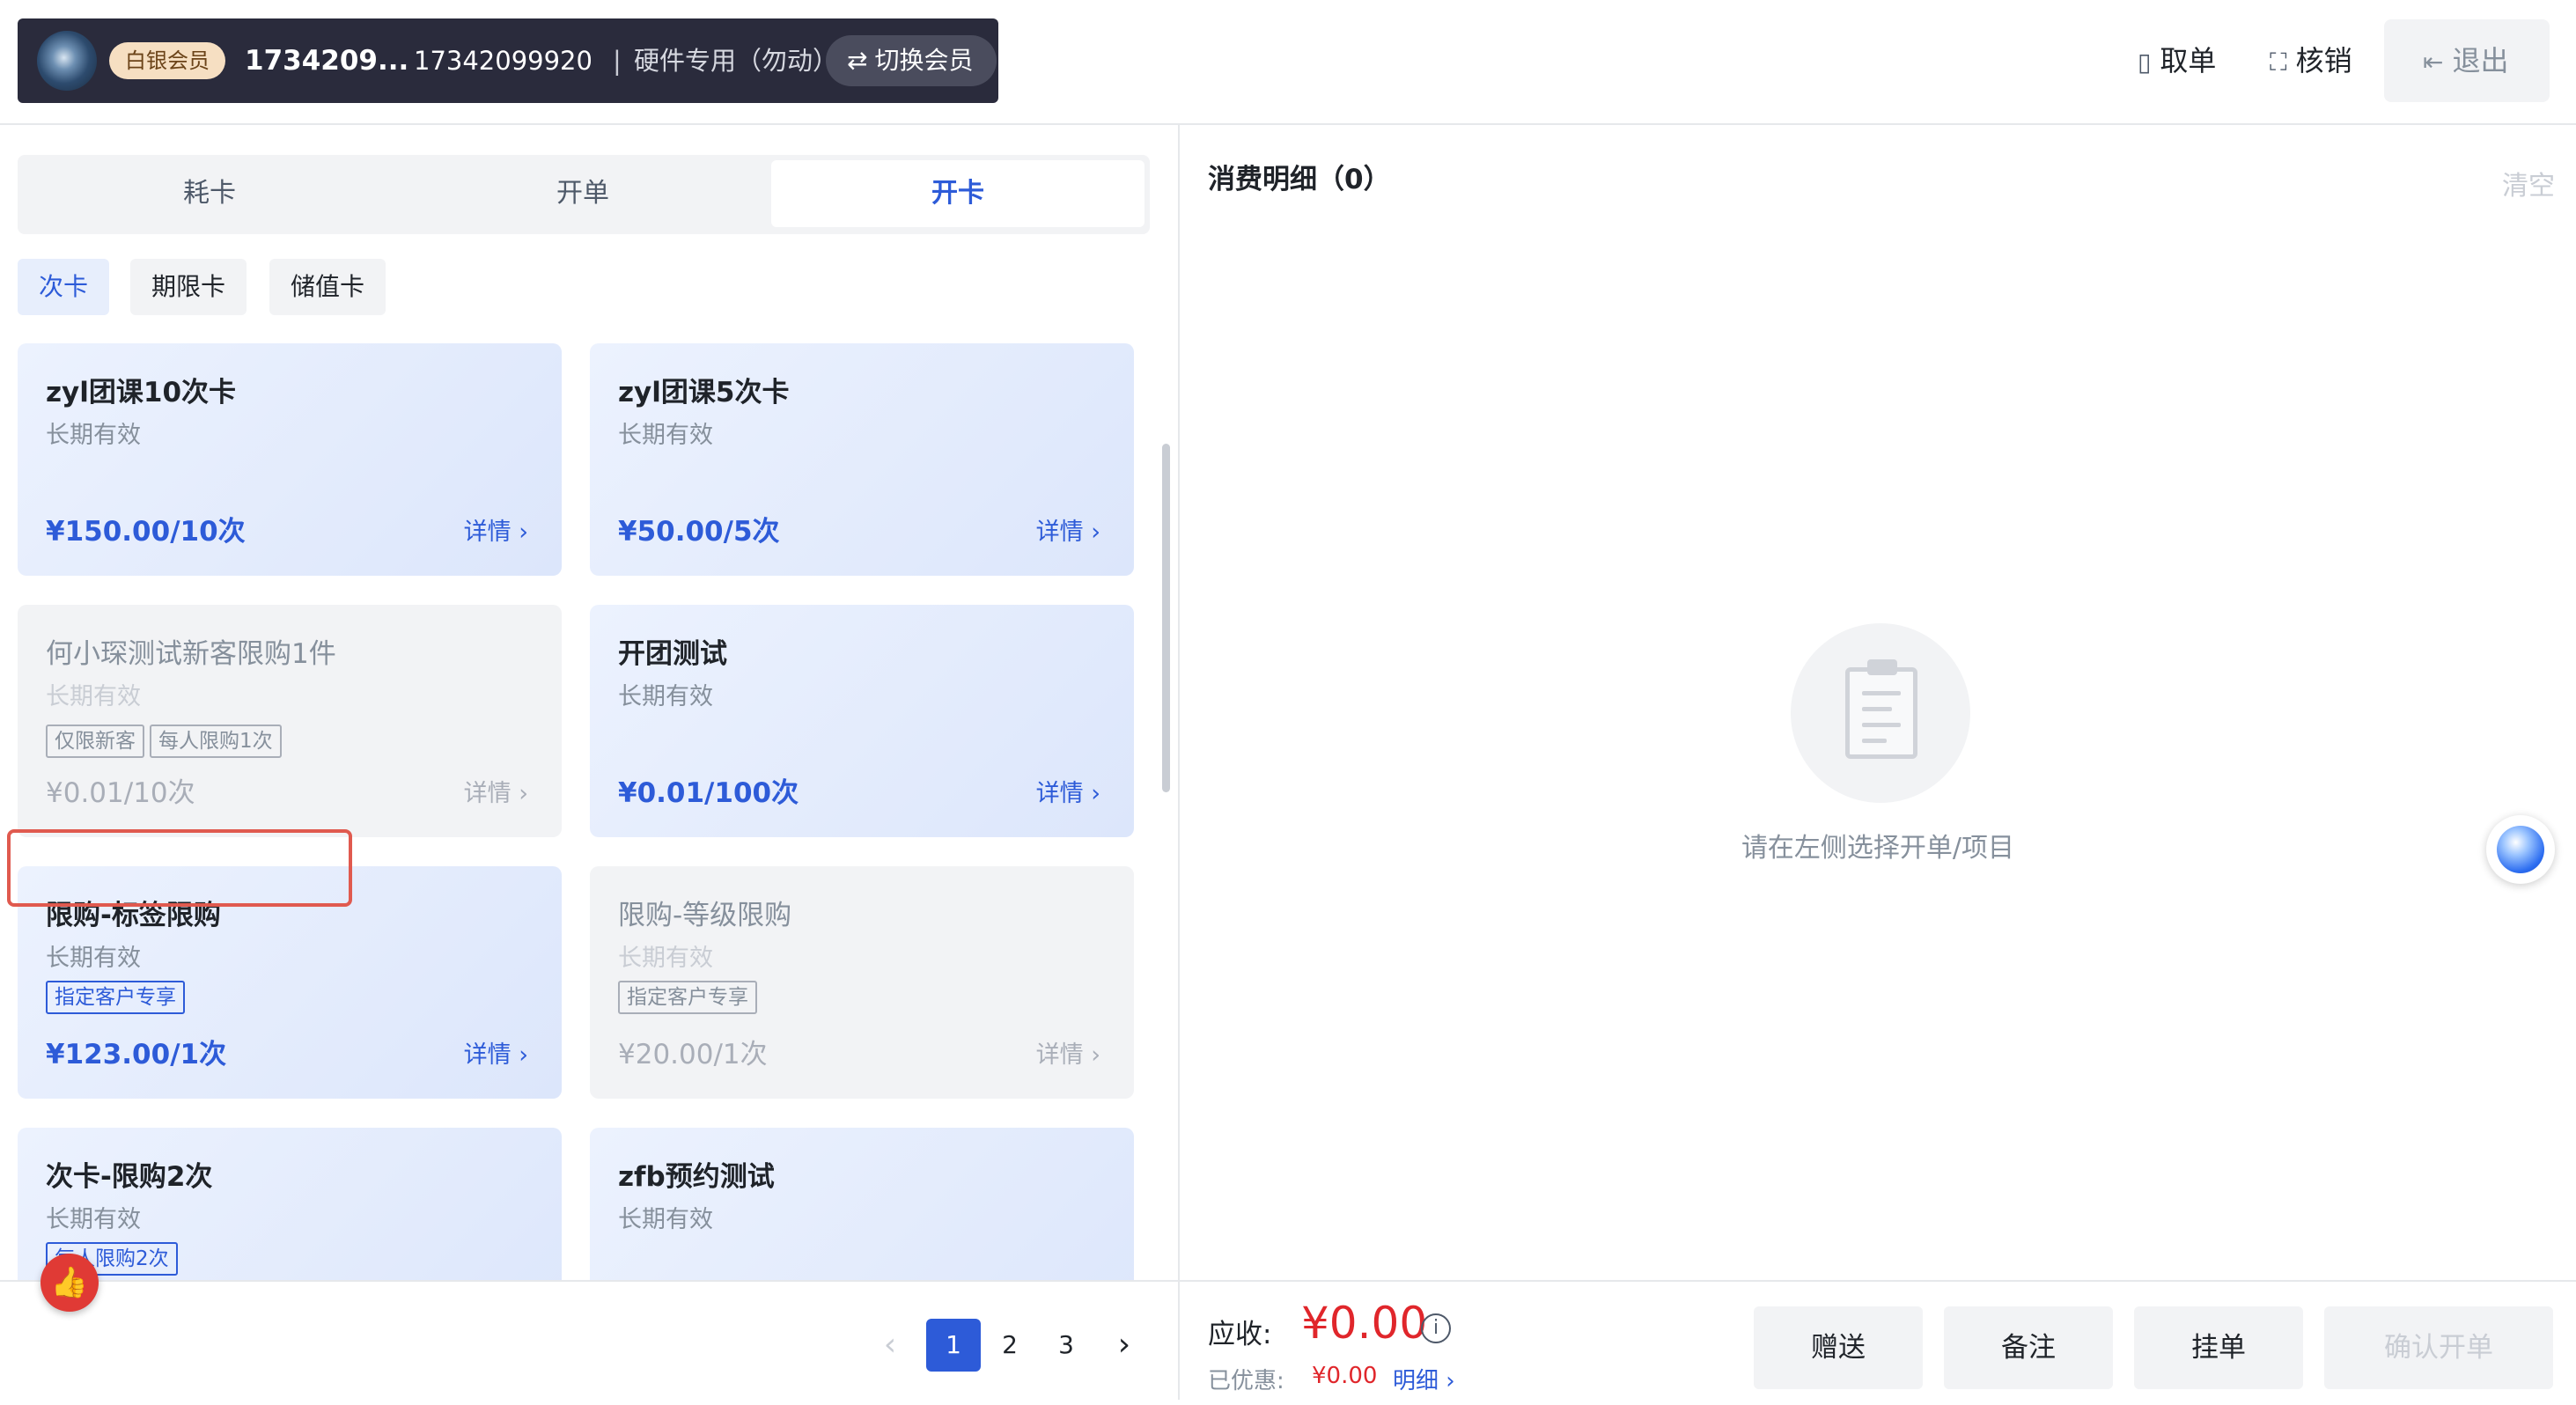  Describe the element at coordinates (2218, 1347) in the screenshot. I see `hold-order-button: 挂单` at that location.